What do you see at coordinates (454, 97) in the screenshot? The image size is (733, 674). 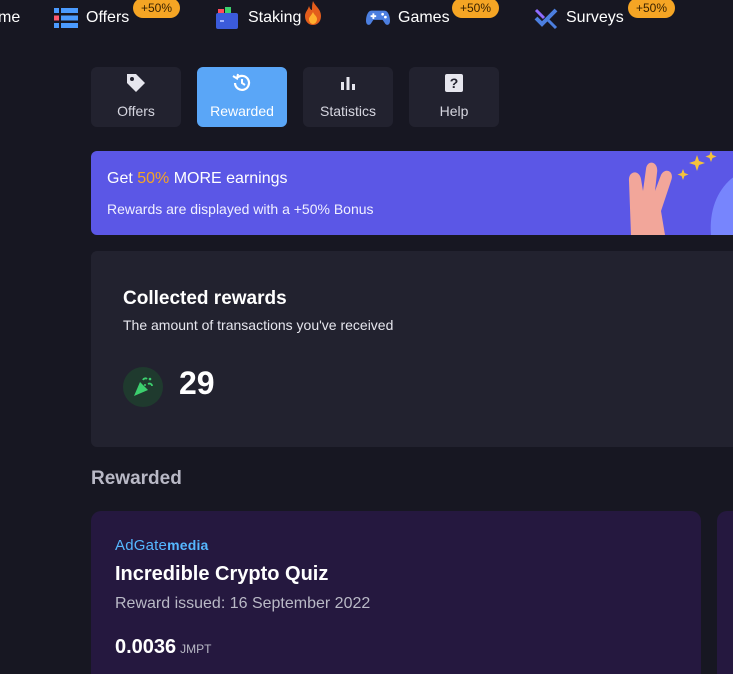 I see `tab-help: ? Help` at bounding box center [454, 97].